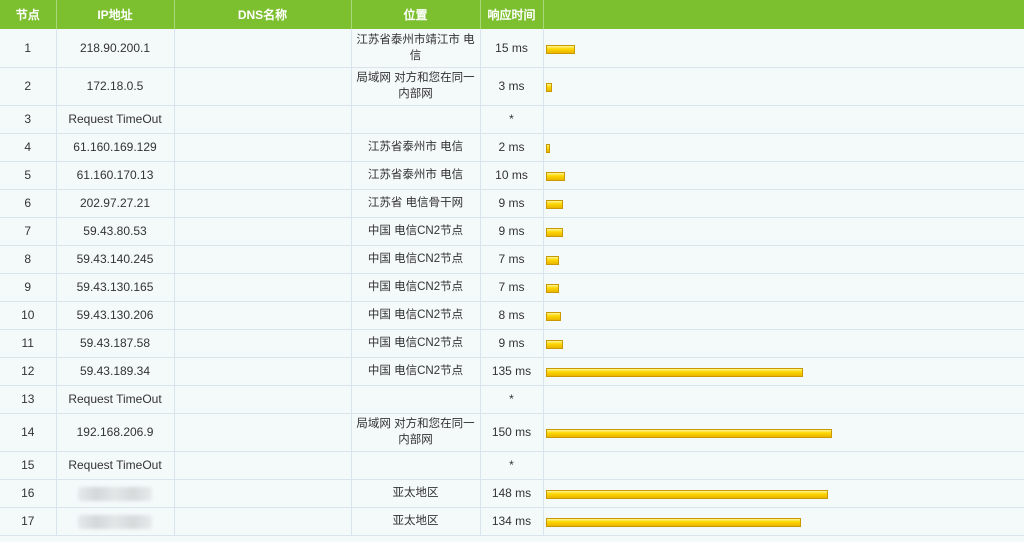 The height and width of the screenshot is (542, 1024). What do you see at coordinates (115, 48) in the screenshot?
I see `ip-cell: 218.90.200.1` at bounding box center [115, 48].